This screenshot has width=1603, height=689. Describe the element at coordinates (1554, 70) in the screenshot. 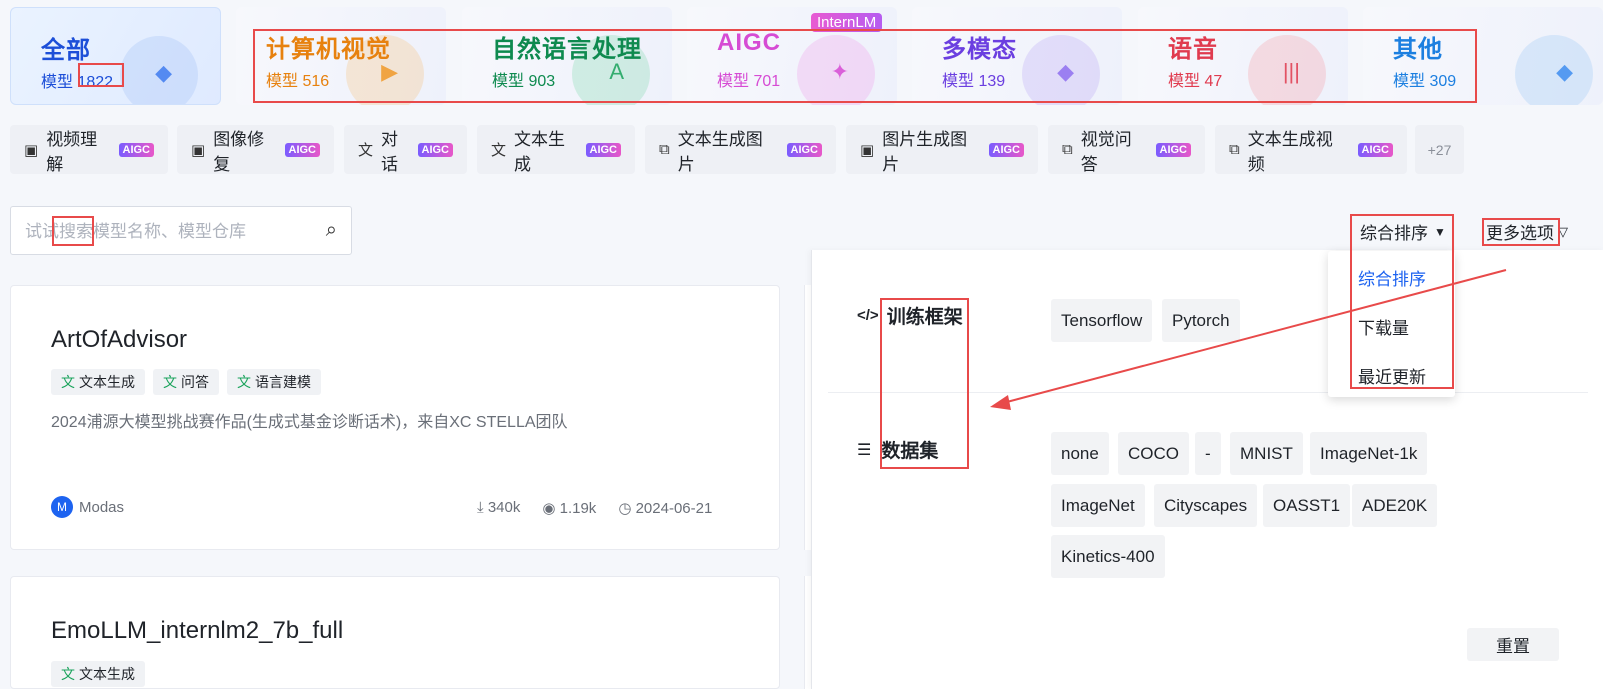

I see `decor-circle` at that location.